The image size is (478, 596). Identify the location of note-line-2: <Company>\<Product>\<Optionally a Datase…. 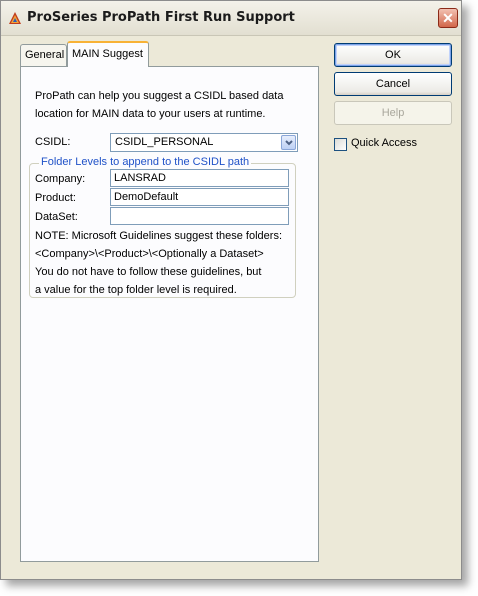
(149, 254).